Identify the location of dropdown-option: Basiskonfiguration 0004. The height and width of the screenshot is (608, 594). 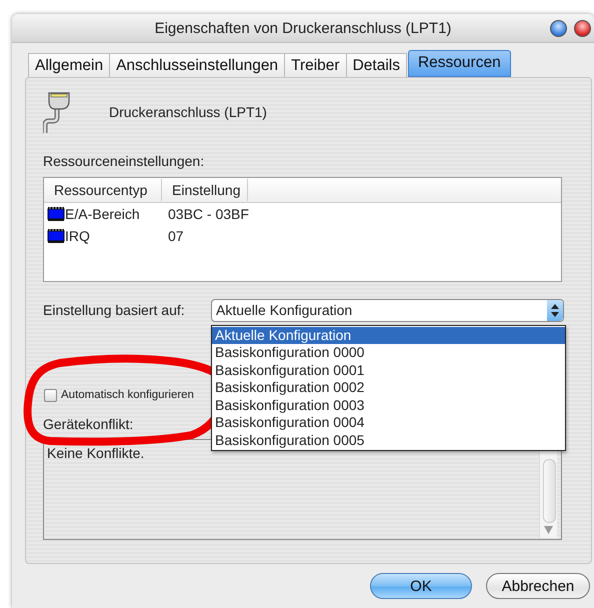
(388, 423).